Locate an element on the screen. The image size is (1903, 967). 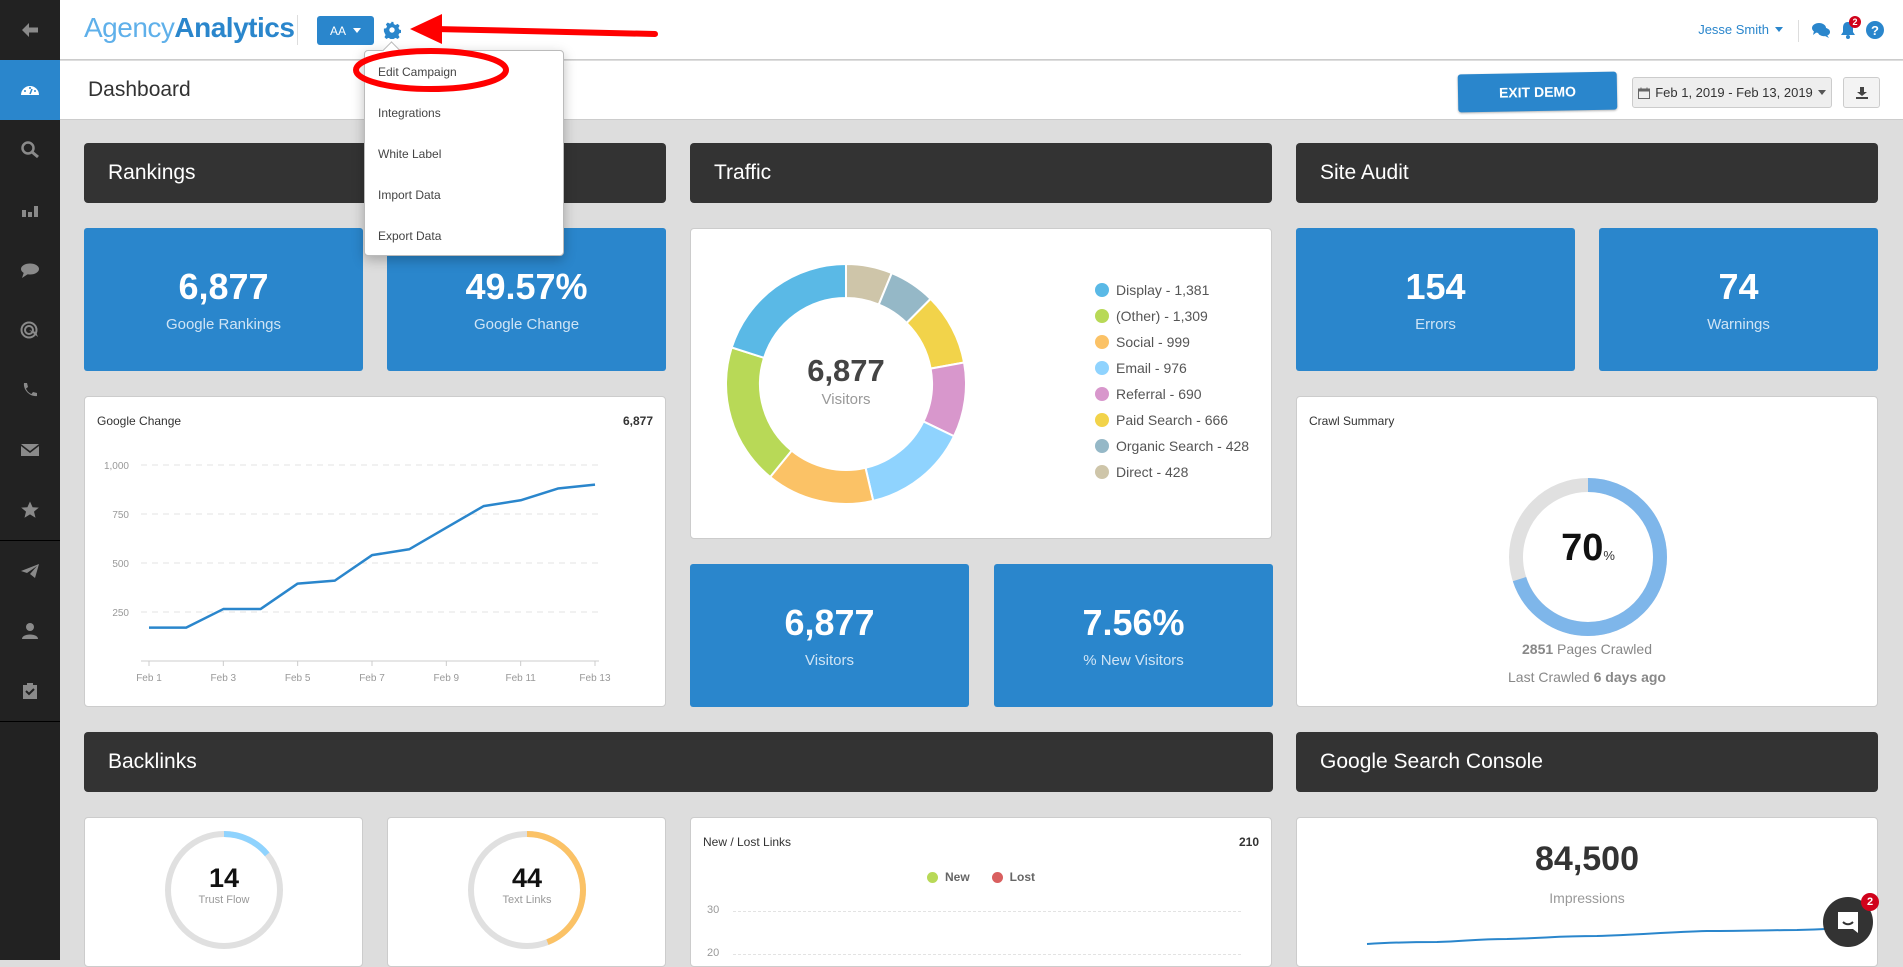
card-title: Crawl Summary is located at coordinates (1351, 421).